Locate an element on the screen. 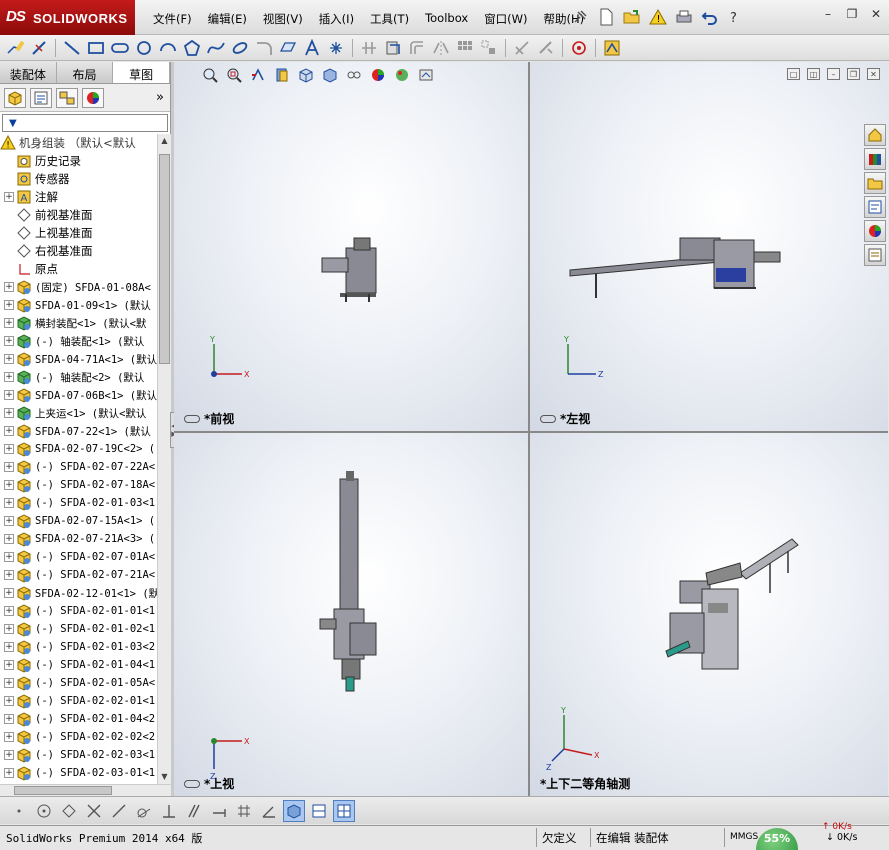  tree-horizontal-scrollbar is located at coordinates (85, 790).